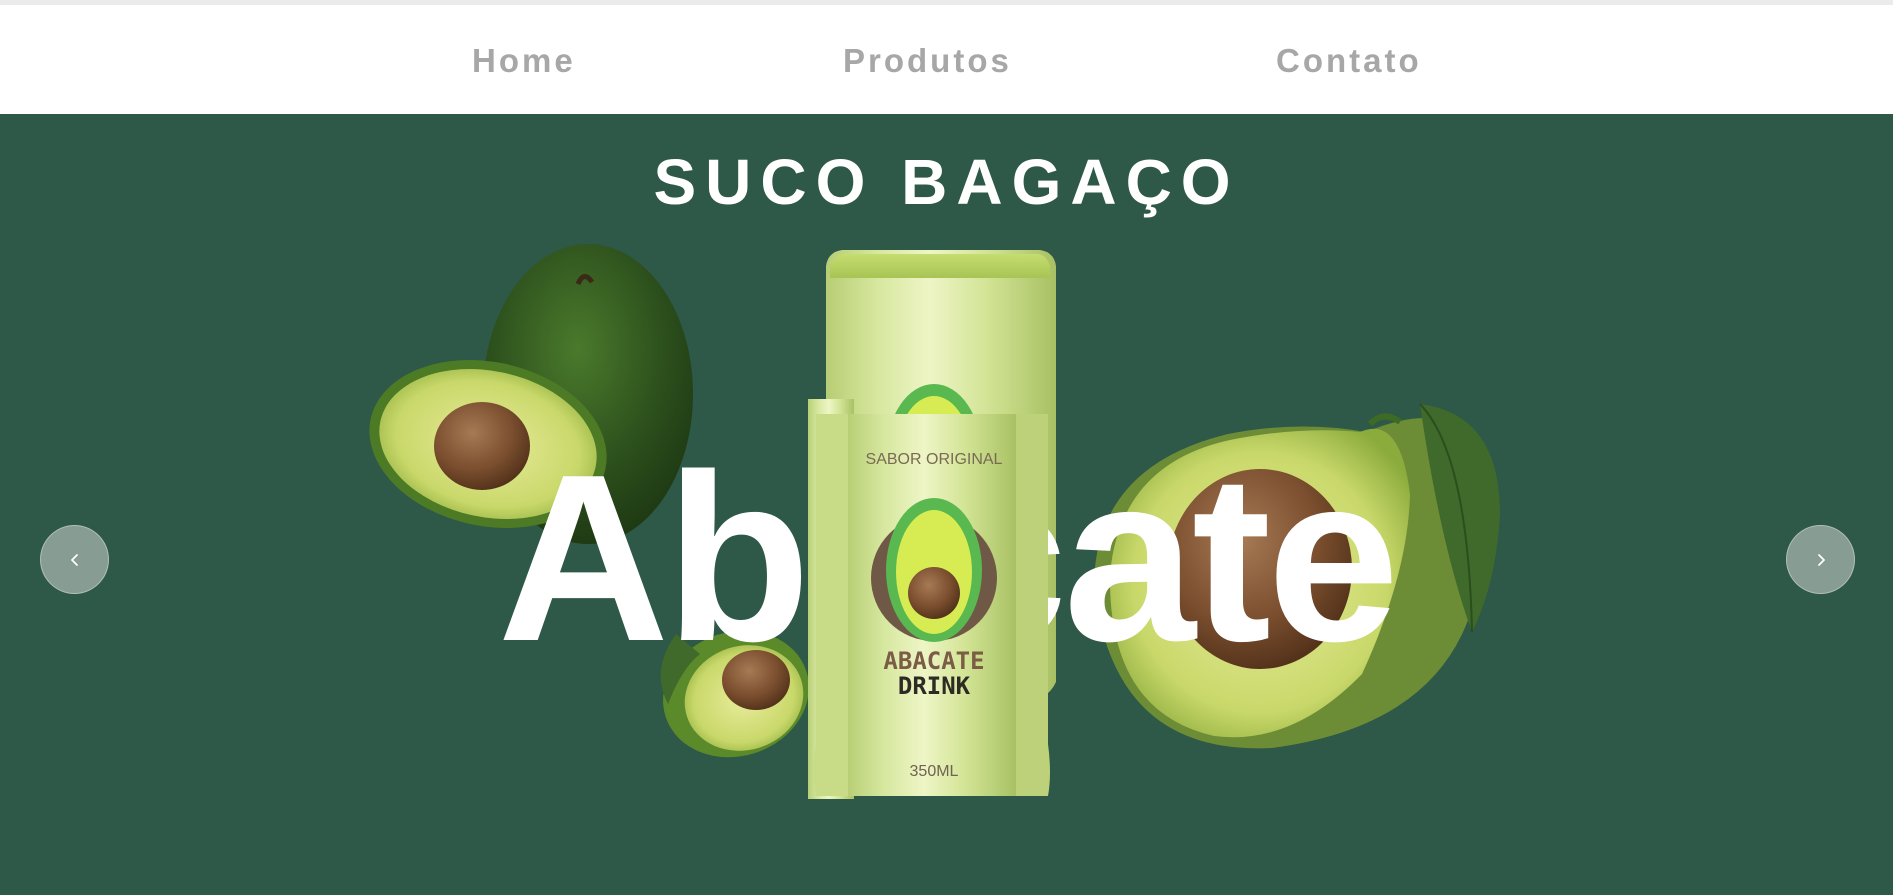 The image size is (1893, 895). What do you see at coordinates (933, 661) in the screenshot?
I see `can-name-line1: ABACATE` at bounding box center [933, 661].